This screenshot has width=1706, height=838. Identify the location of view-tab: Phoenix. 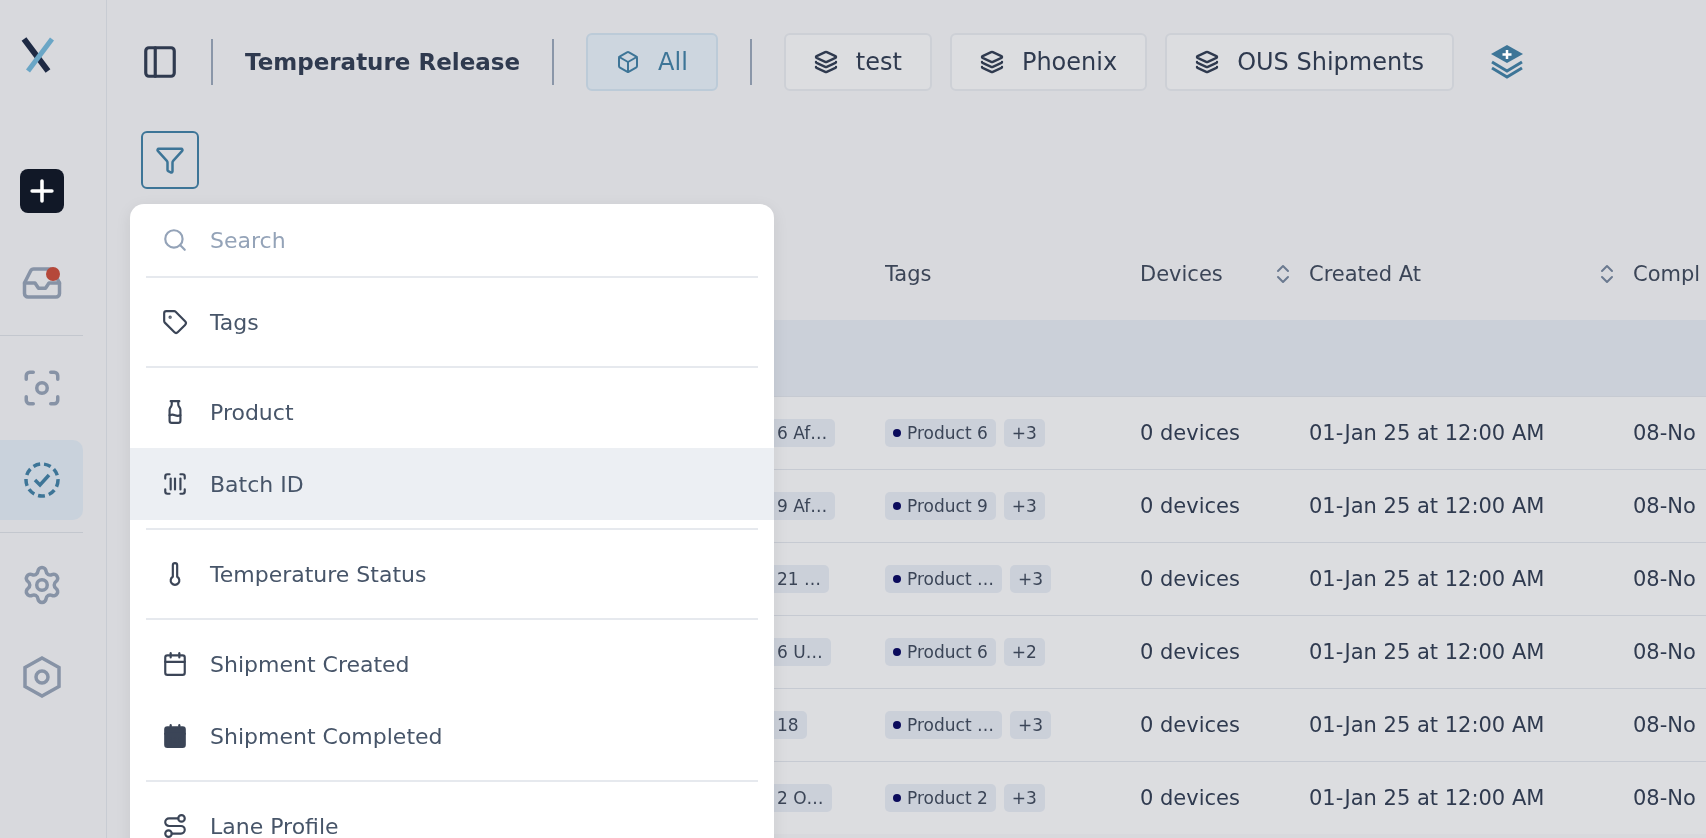
(1048, 62).